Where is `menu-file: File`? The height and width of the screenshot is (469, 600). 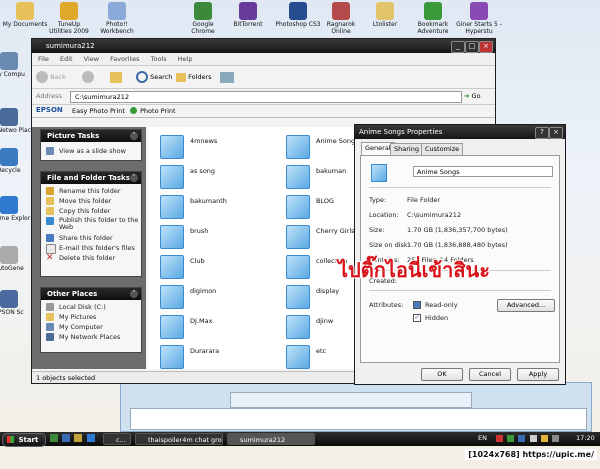 menu-file: File is located at coordinates (43, 59).